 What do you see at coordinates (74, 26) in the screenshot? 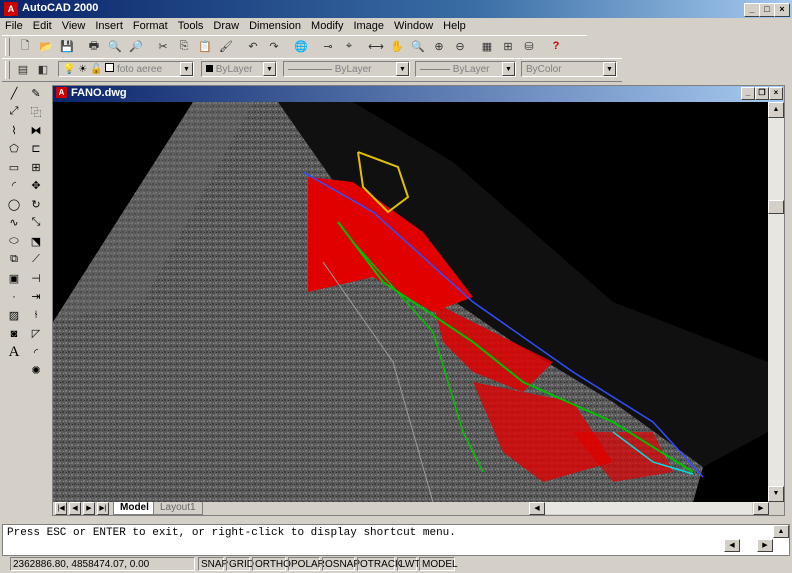
I see `menu-view: View` at bounding box center [74, 26].